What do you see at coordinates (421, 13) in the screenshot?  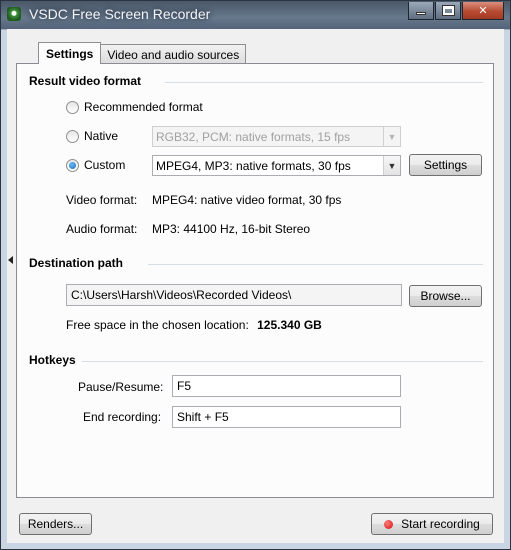 I see `minimize-icon` at bounding box center [421, 13].